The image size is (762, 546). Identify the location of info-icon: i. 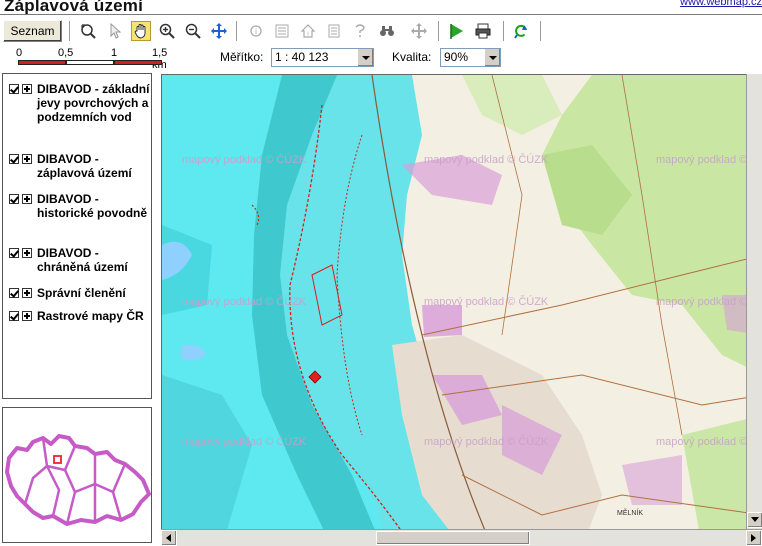
(256, 31).